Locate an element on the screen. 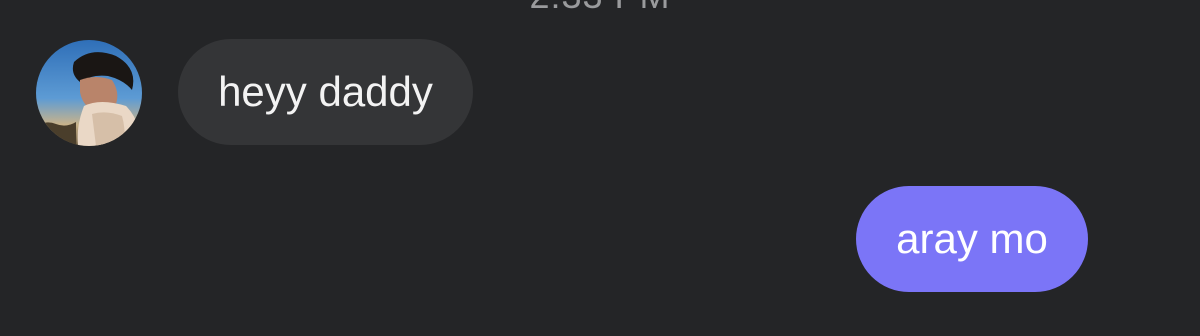 The image size is (1200, 336). outgoing-message-bubble: aray mo is located at coordinates (972, 239).